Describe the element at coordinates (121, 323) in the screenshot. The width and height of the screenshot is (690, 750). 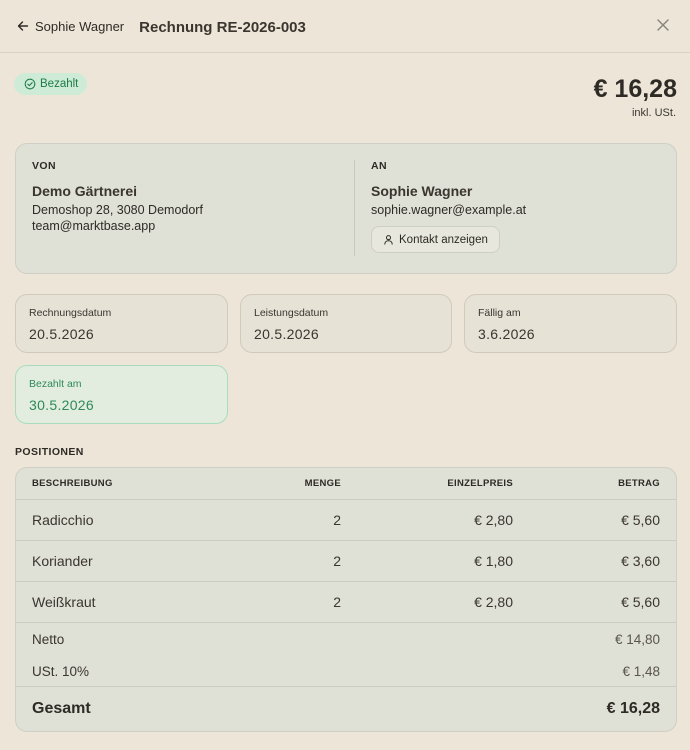
I see `invoice-date-box: Rechnungsdatum 20.5.2026` at that location.